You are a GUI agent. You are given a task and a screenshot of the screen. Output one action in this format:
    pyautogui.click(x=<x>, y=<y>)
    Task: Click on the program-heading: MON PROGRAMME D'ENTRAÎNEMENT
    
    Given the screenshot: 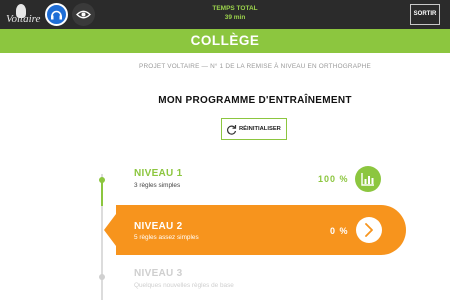 What is the action you would take?
    pyautogui.click(x=255, y=100)
    